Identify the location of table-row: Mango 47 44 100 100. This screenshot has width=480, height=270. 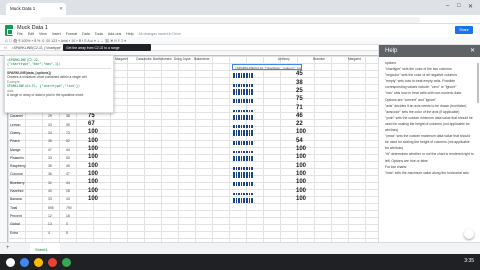
(193, 149).